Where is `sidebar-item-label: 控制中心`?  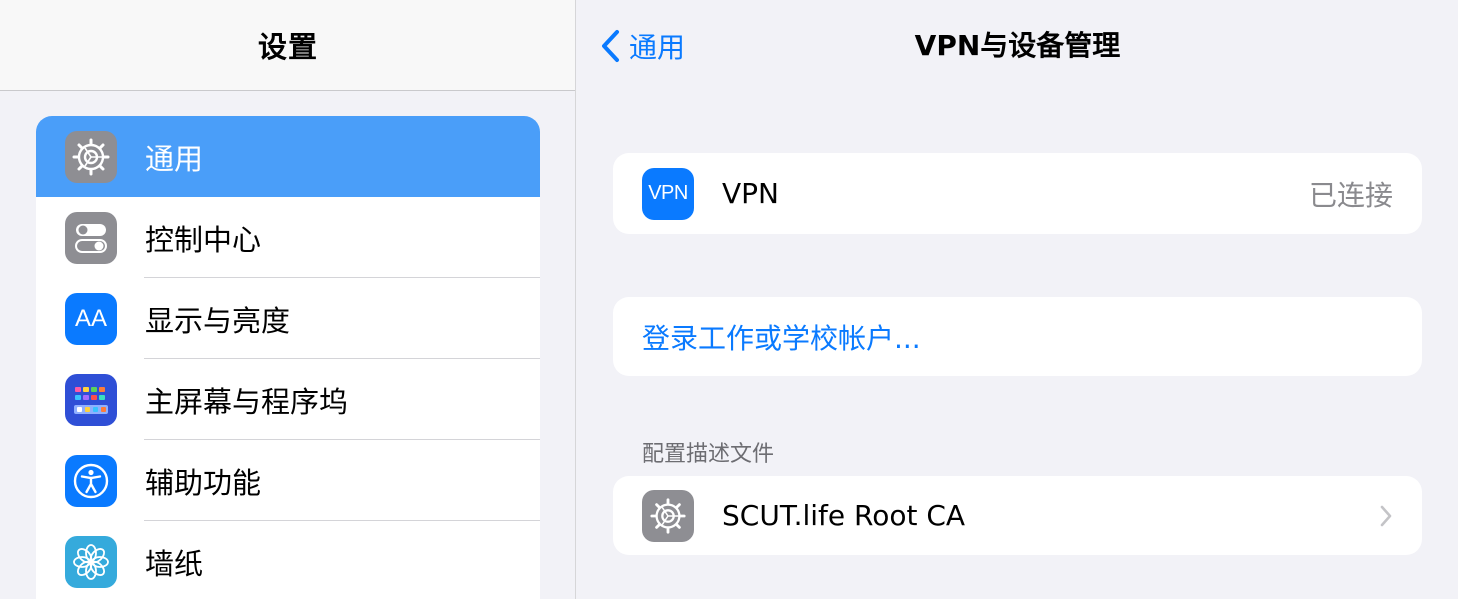 sidebar-item-label: 控制中心 is located at coordinates (203, 239).